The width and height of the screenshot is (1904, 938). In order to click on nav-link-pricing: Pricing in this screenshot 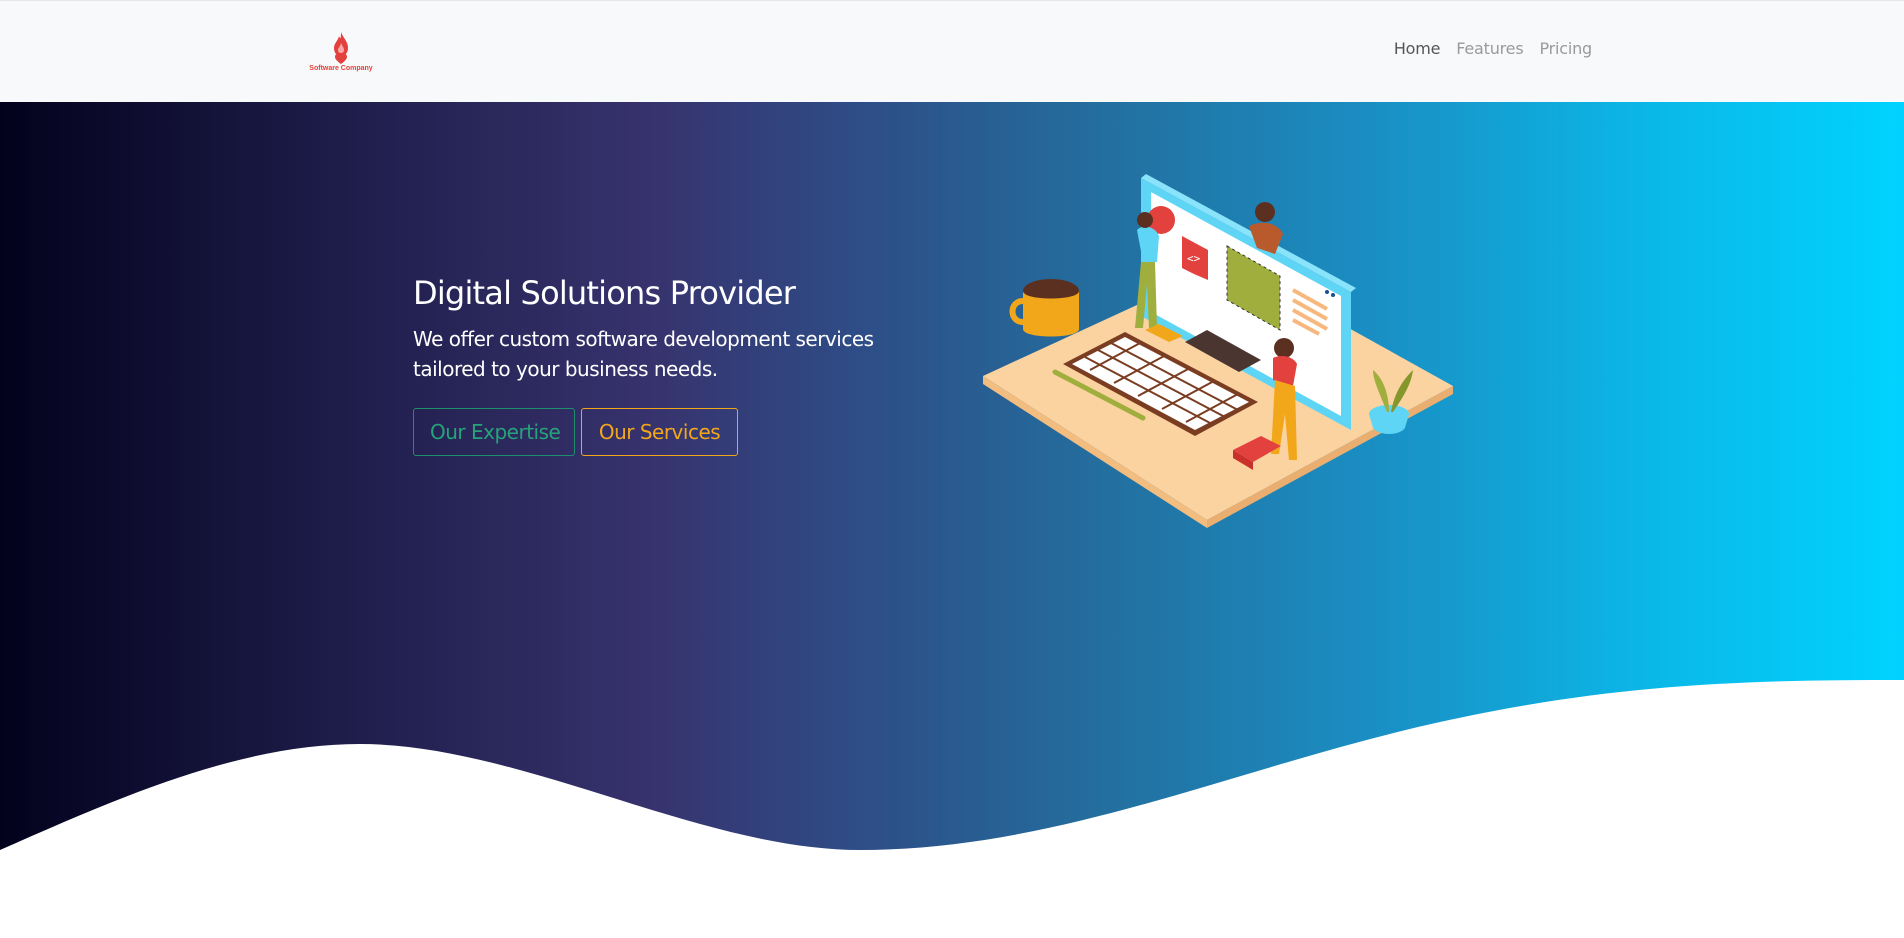, I will do `click(1565, 48)`.